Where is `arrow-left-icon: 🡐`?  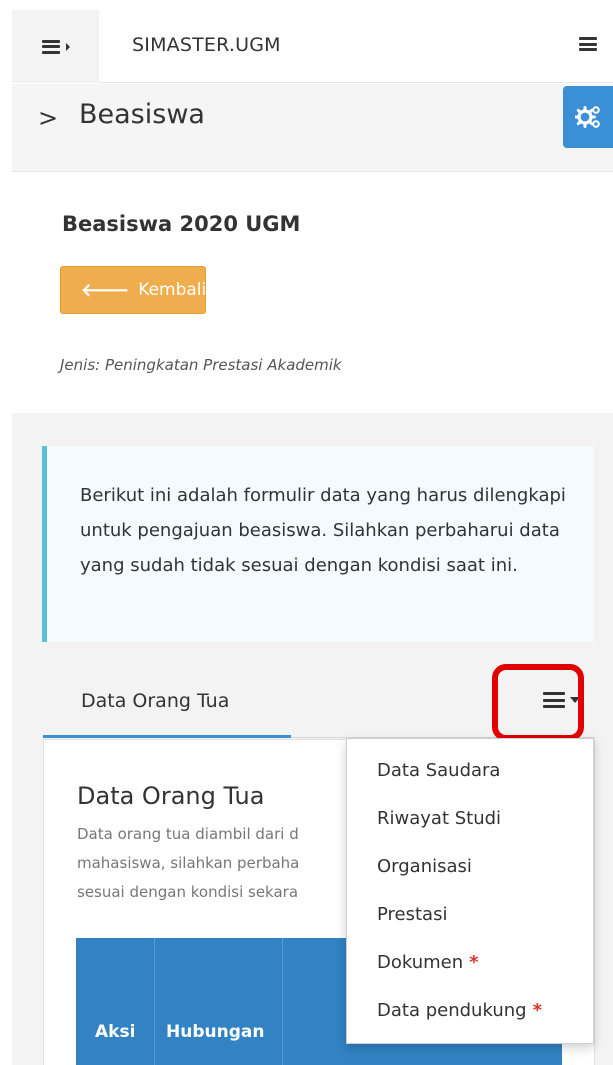 arrow-left-icon: 🡐 is located at coordinates (105, 290).